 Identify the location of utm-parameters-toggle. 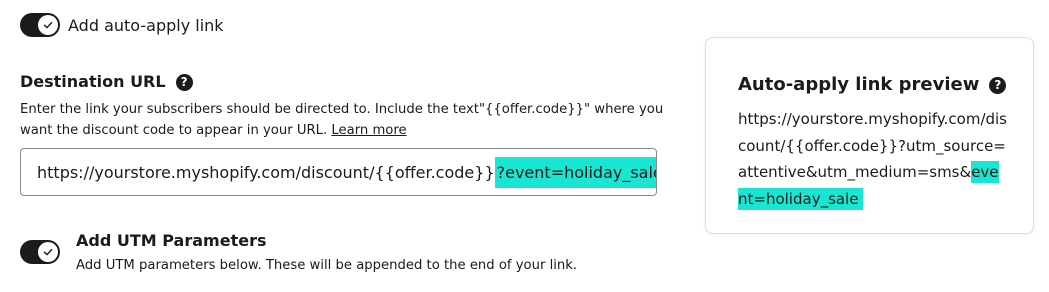
(40, 252).